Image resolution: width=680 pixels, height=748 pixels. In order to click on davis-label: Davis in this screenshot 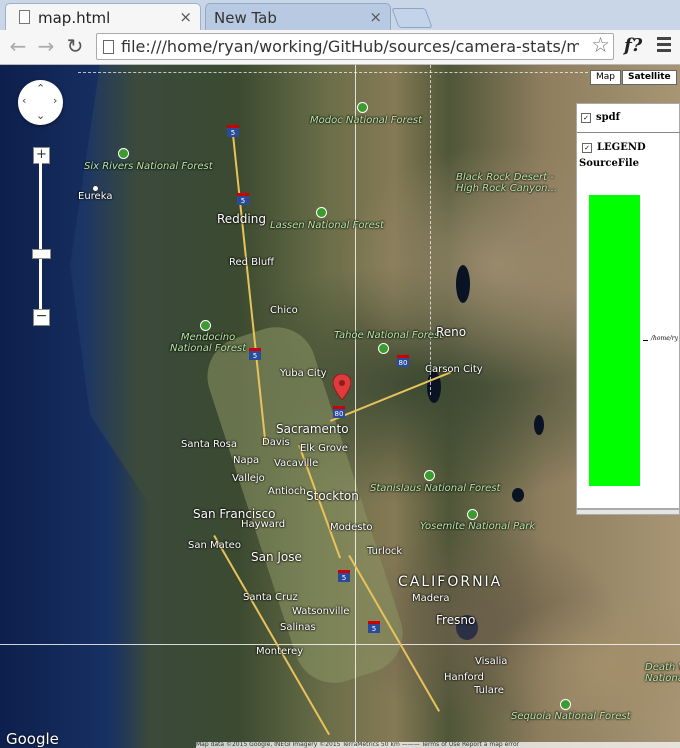, I will do `click(276, 442)`.